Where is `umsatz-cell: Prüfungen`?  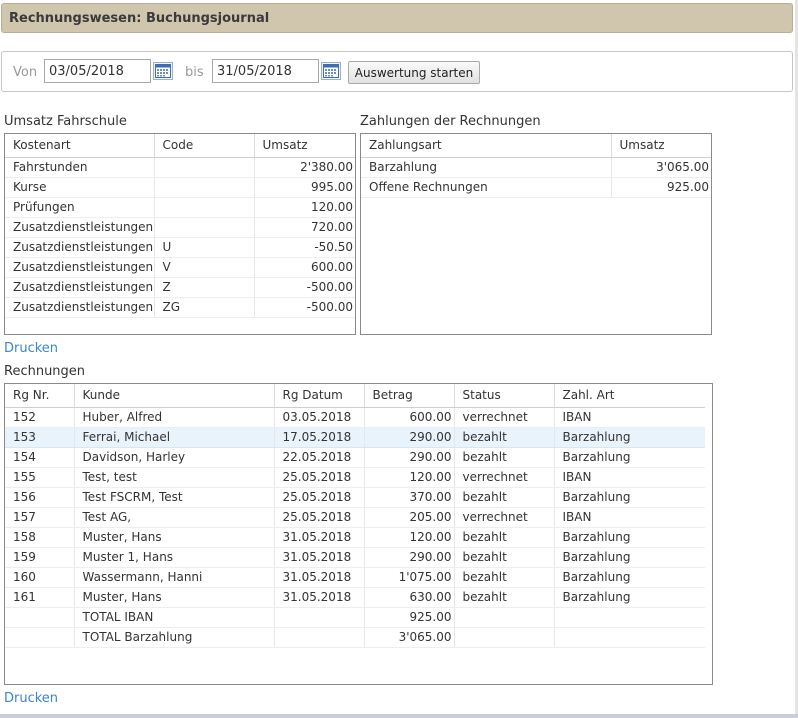 umsatz-cell: Prüfungen is located at coordinates (80, 207).